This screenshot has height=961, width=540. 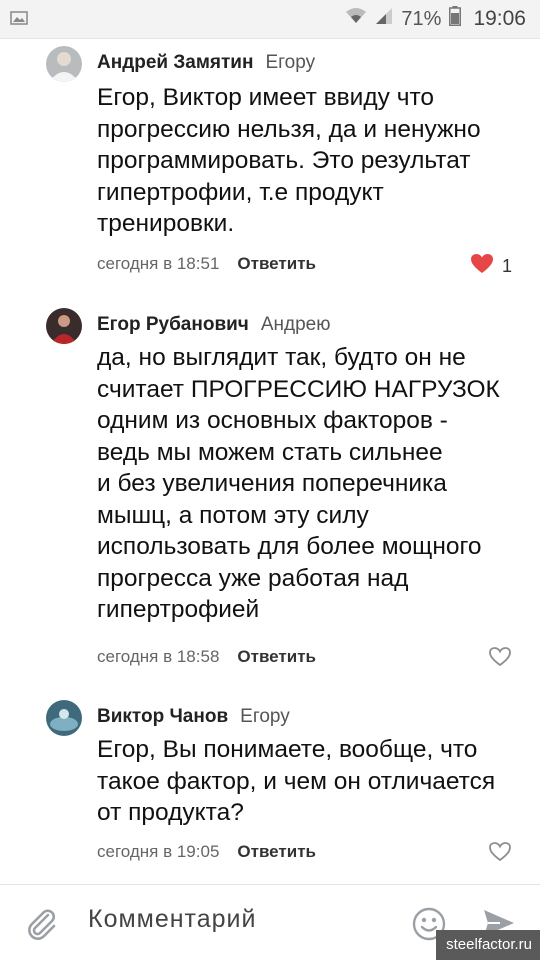 What do you see at coordinates (162, 716) in the screenshot?
I see `author-name: Виктор Чанов` at bounding box center [162, 716].